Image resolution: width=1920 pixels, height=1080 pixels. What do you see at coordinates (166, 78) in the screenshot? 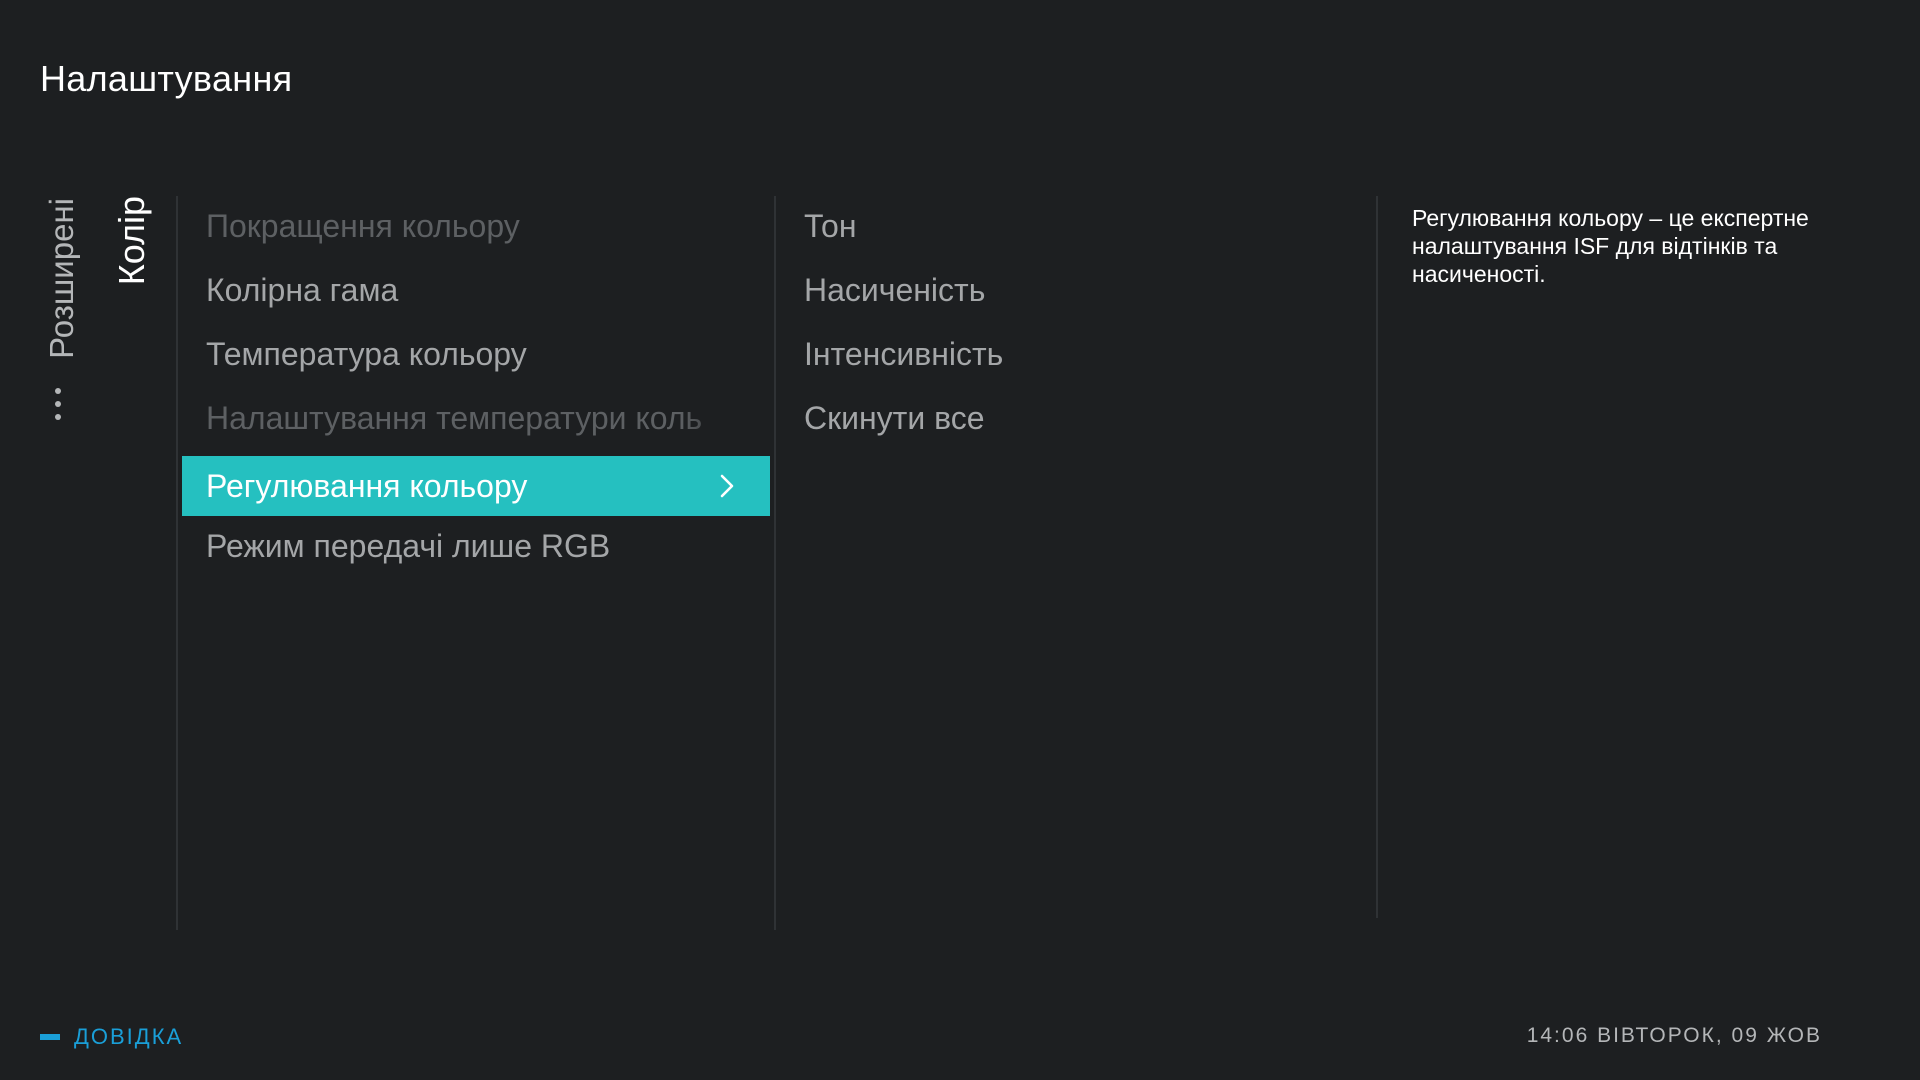
I see `page-title: Налаштування` at bounding box center [166, 78].